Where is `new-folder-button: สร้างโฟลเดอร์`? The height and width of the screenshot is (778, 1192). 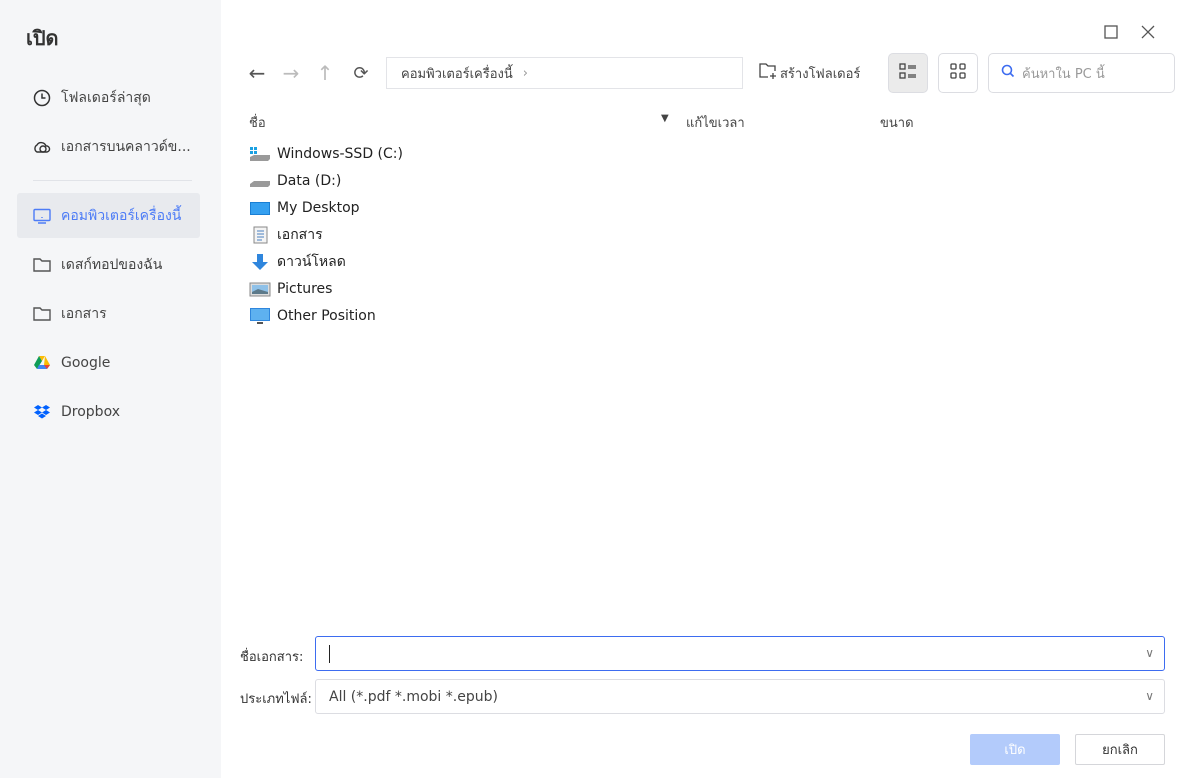
new-folder-button: สร้างโฟลเดอร์ is located at coordinates (809, 73).